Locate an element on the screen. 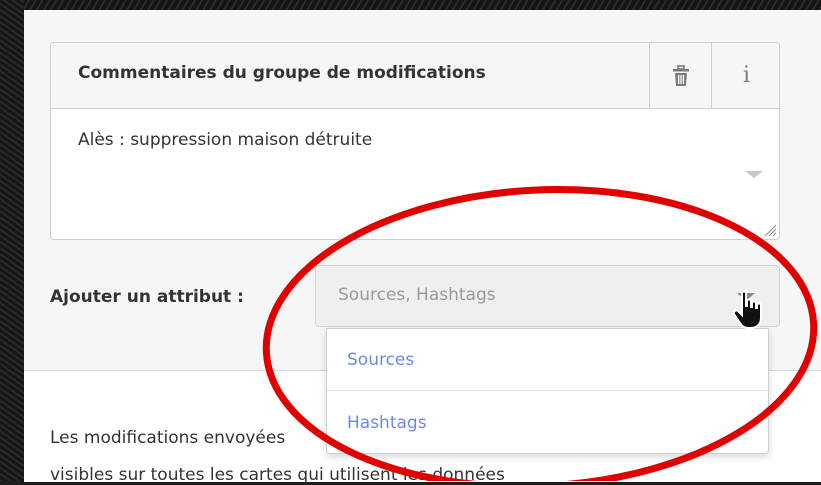 The image size is (821, 485). comment-section-title: Commentaires du groupe de modifications is located at coordinates (282, 73).